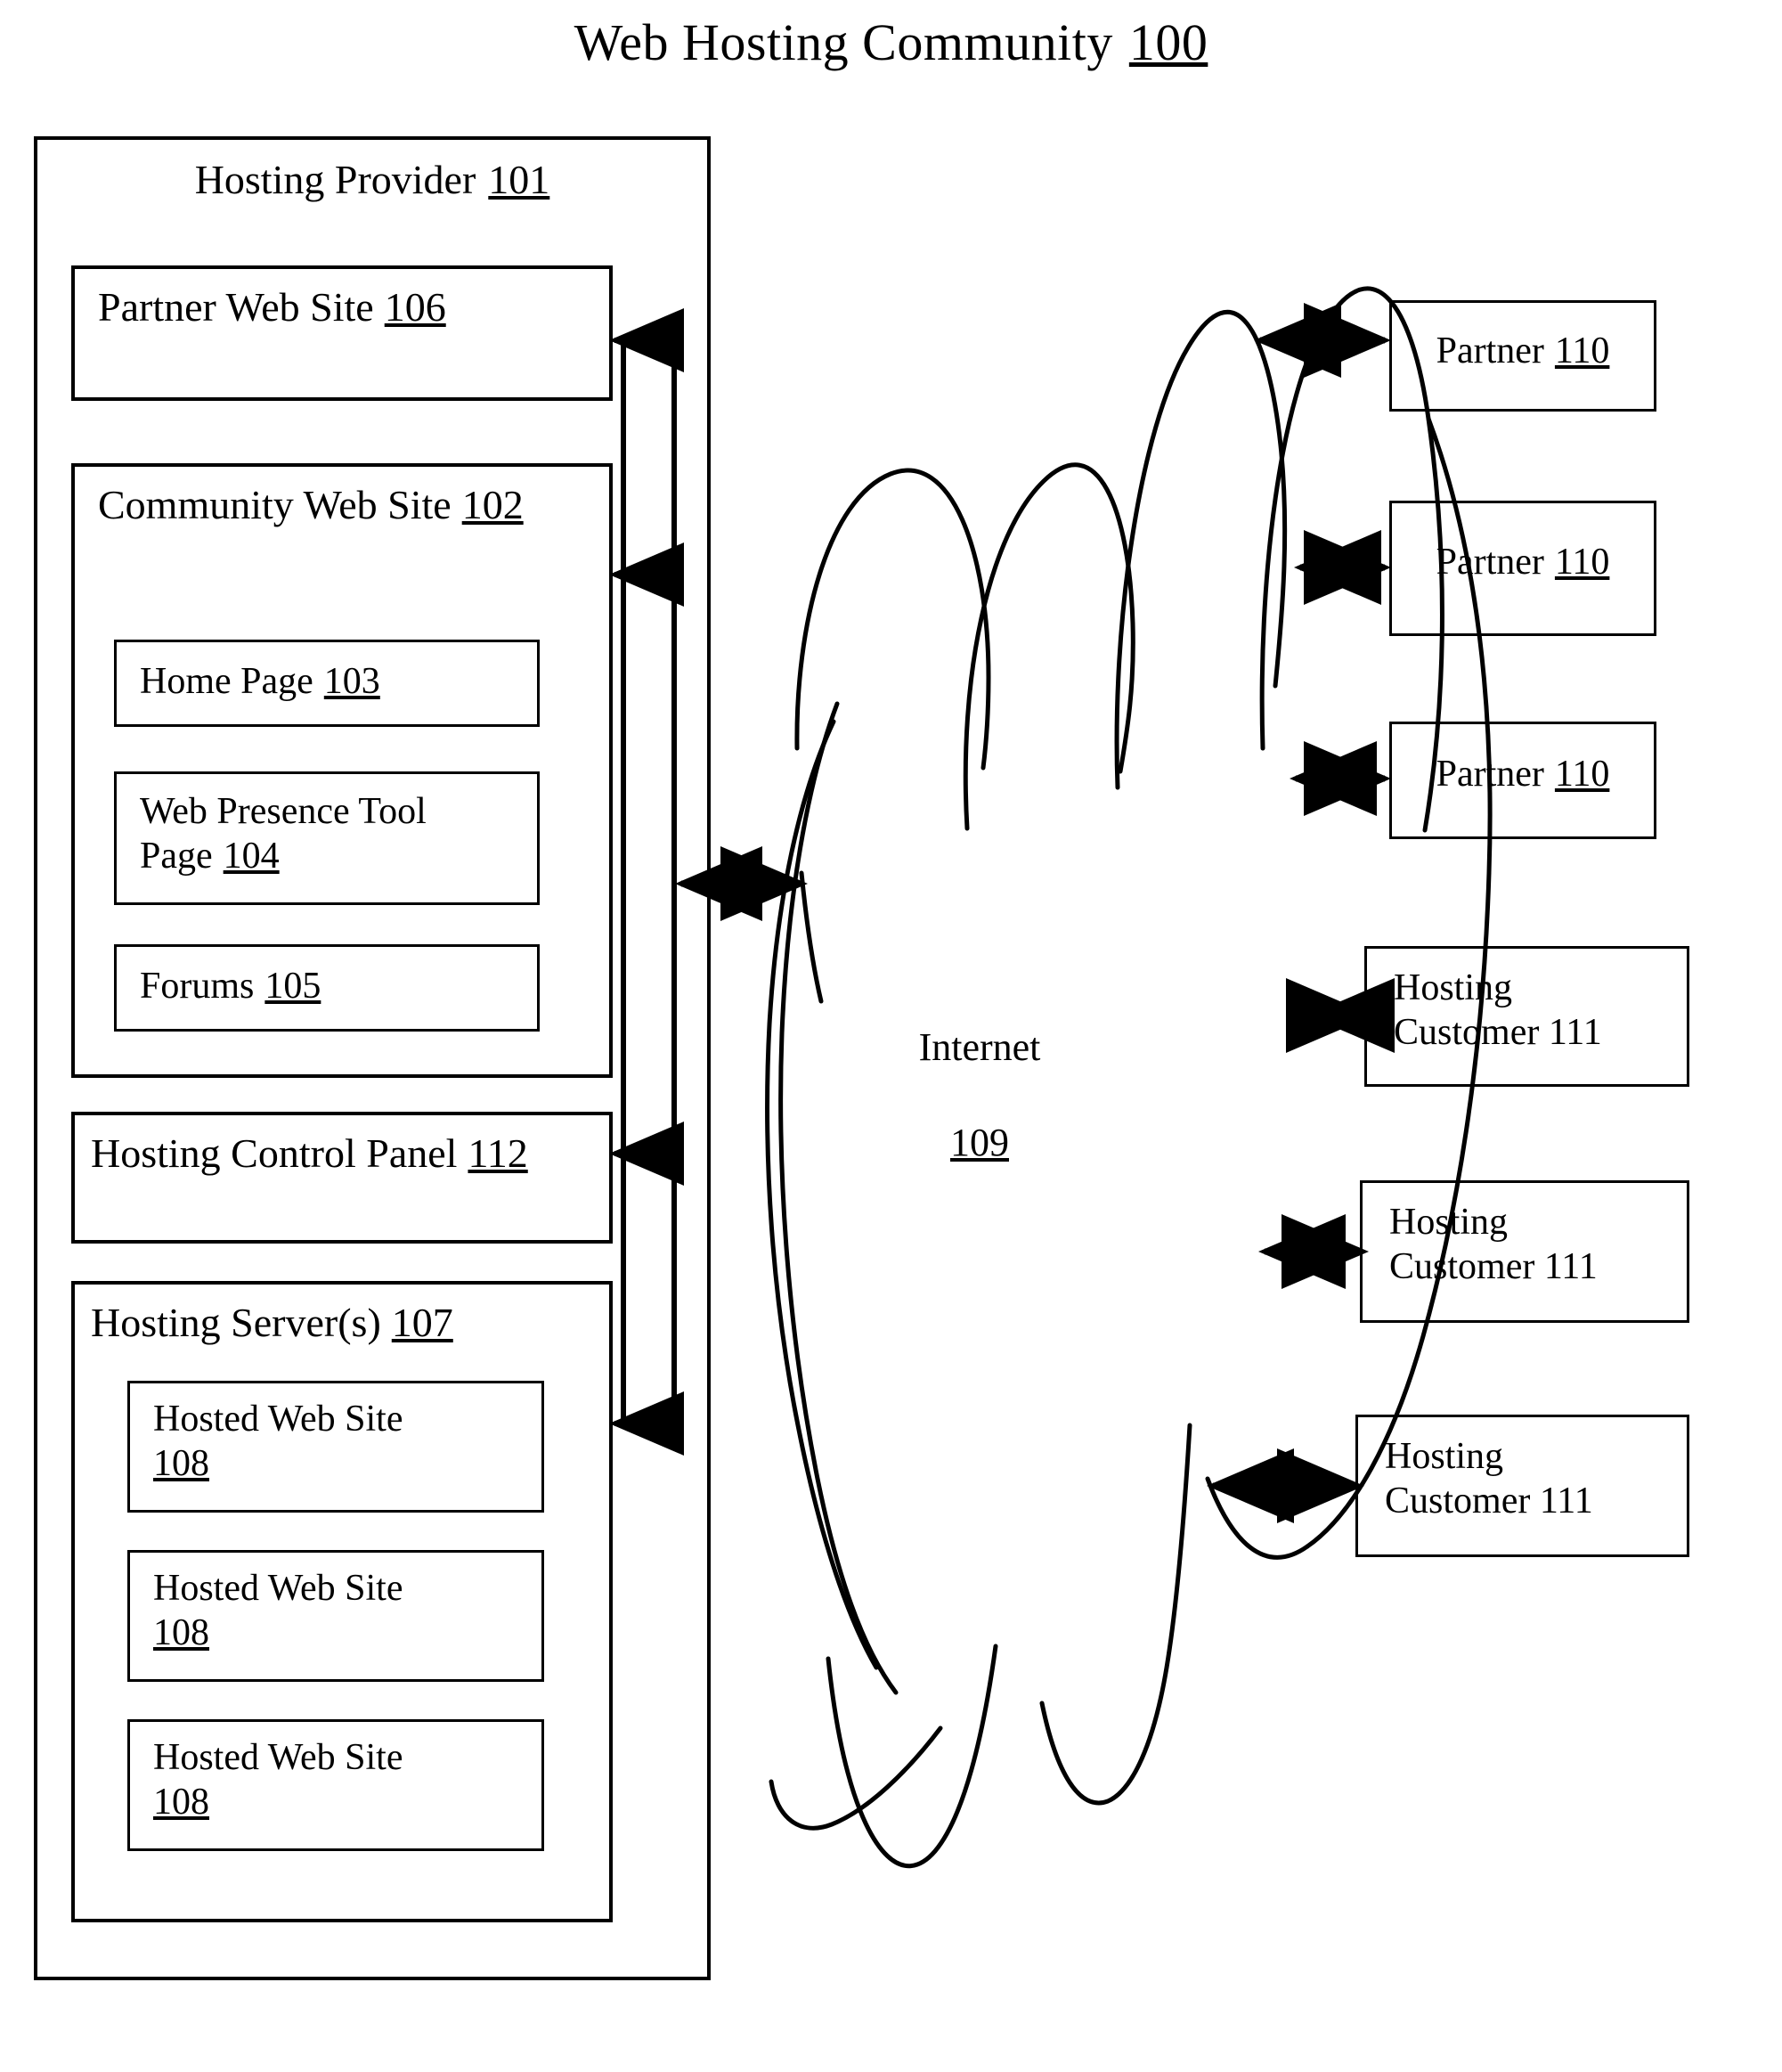 Image resolution: width=1782 pixels, height=2072 pixels. What do you see at coordinates (422, 1322) in the screenshot?
I see `hosting-servers-ref: 107` at bounding box center [422, 1322].